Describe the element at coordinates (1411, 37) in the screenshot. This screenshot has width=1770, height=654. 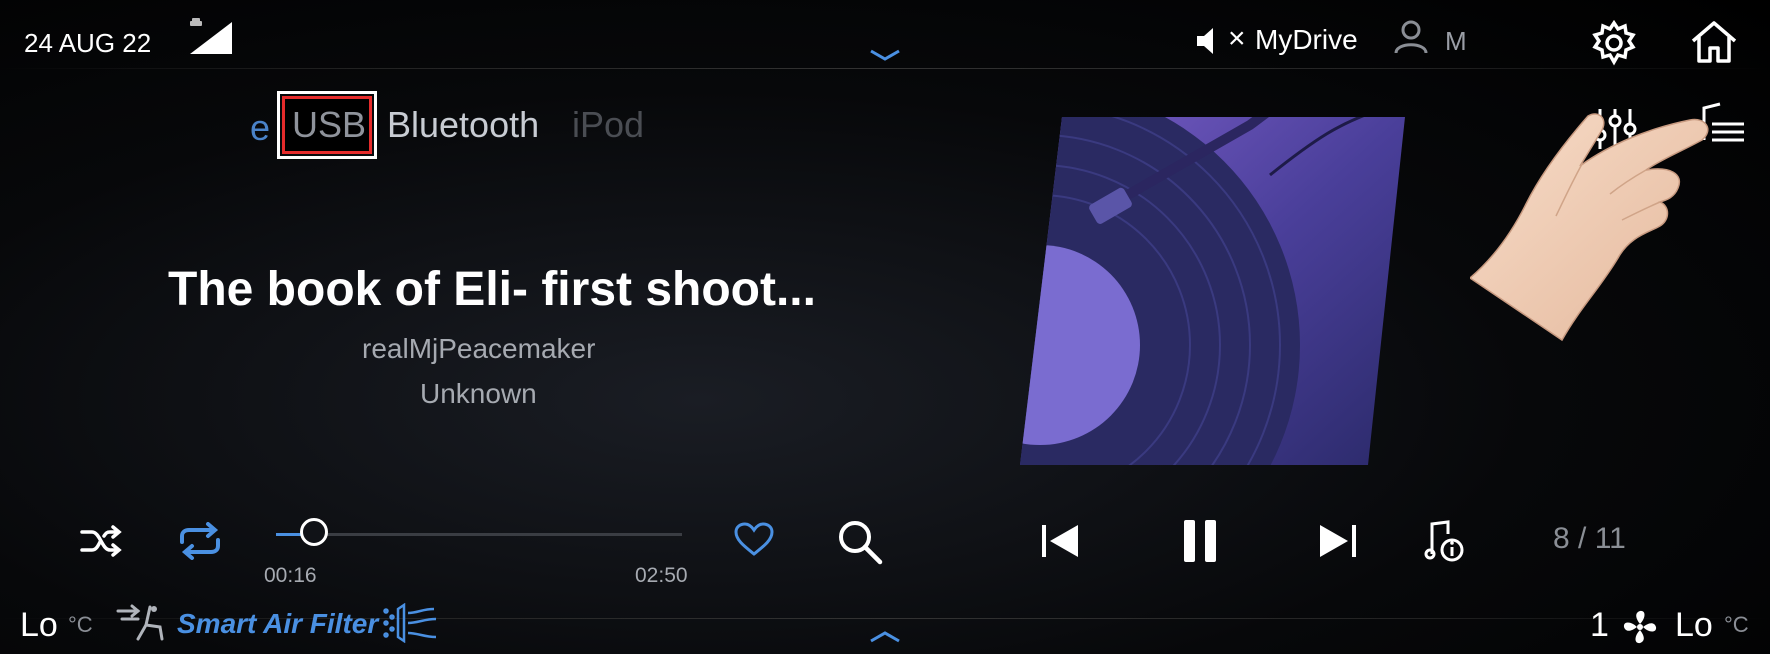
I see `user-icon` at that location.